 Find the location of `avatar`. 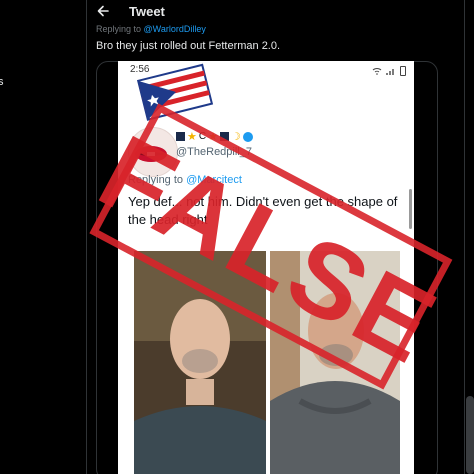

avatar is located at coordinates (153, 152).